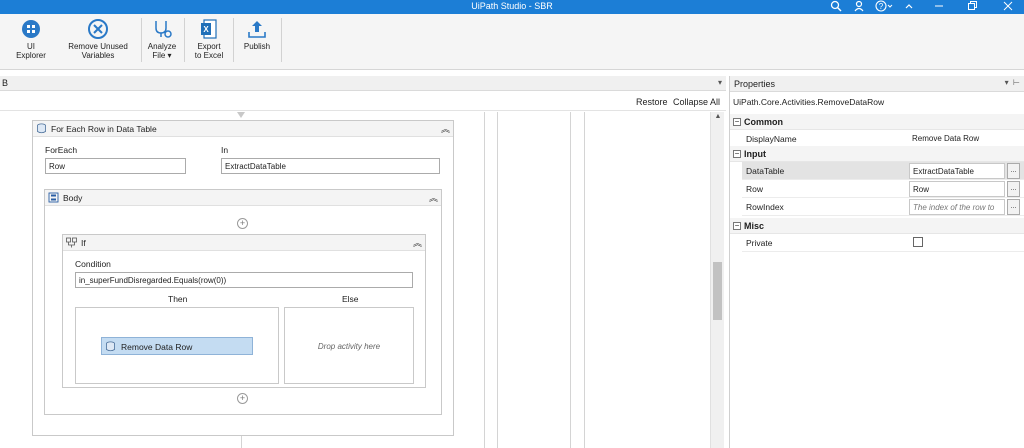 This screenshot has height=448, width=1024. What do you see at coordinates (765, 171) in the screenshot?
I see `property-key: DataTable` at bounding box center [765, 171].